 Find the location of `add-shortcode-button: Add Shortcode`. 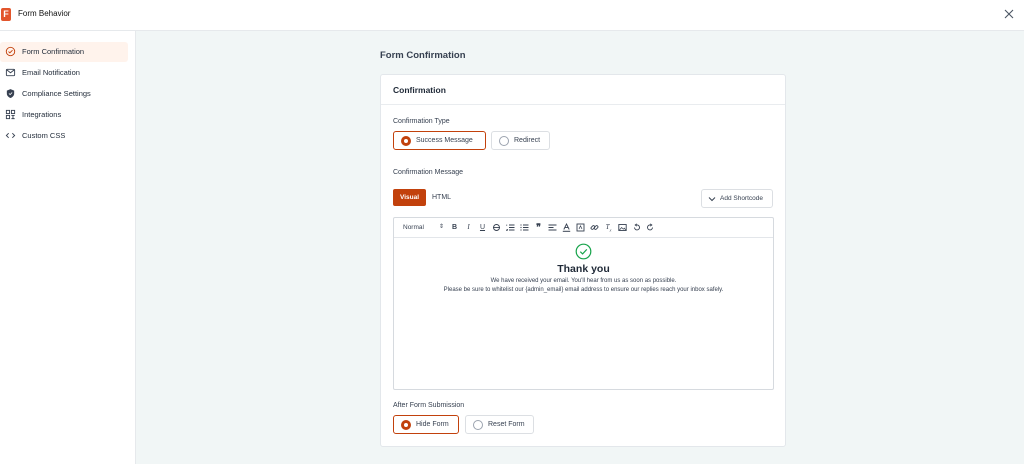

add-shortcode-button: Add Shortcode is located at coordinates (737, 198).